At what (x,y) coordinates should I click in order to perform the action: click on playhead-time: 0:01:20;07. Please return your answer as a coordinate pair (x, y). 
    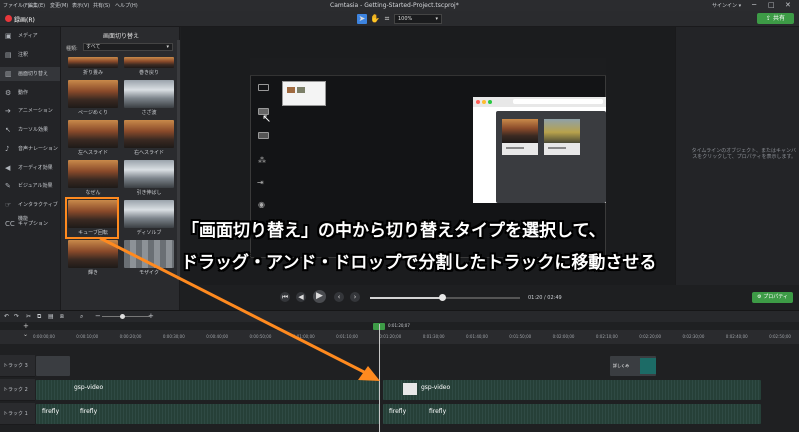
    Looking at the image, I should click on (399, 325).